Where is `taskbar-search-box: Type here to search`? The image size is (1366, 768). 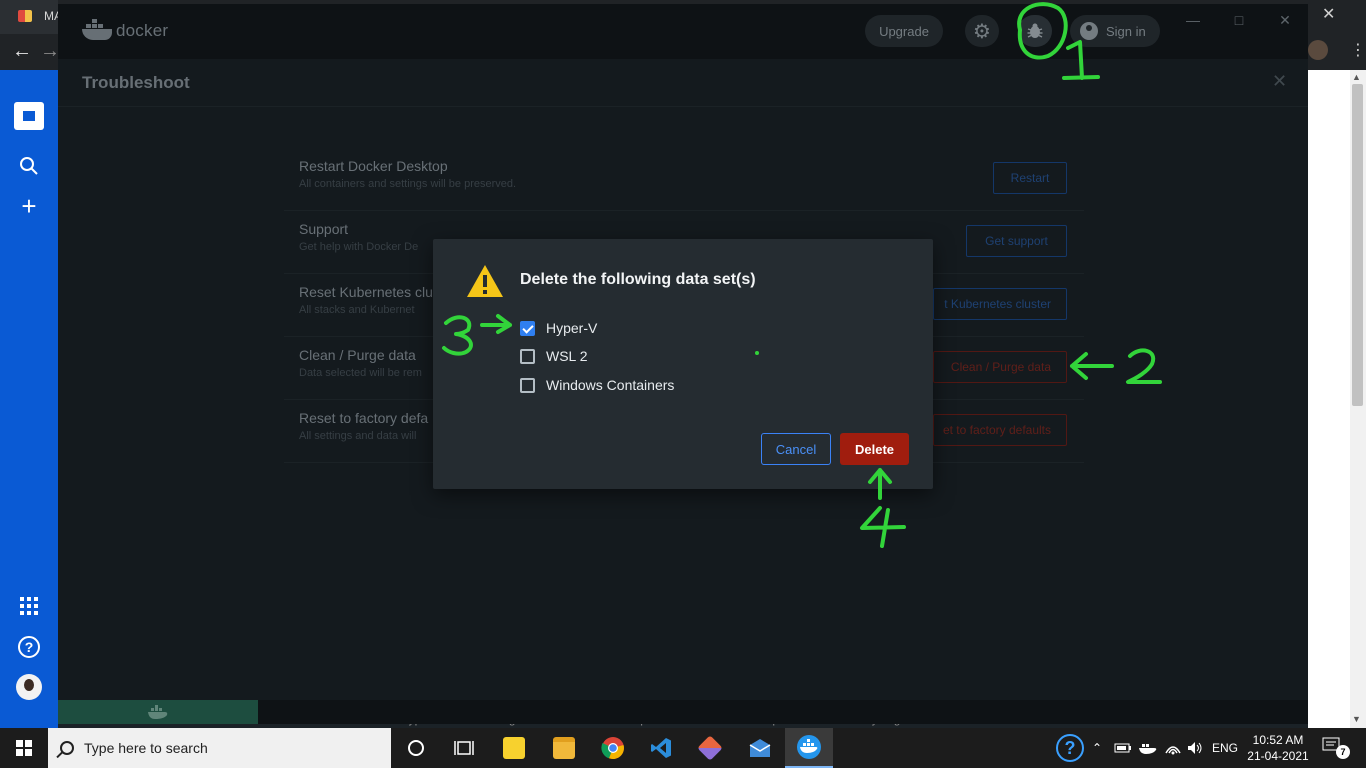
taskbar-search-box: Type here to search is located at coordinates (219, 748).